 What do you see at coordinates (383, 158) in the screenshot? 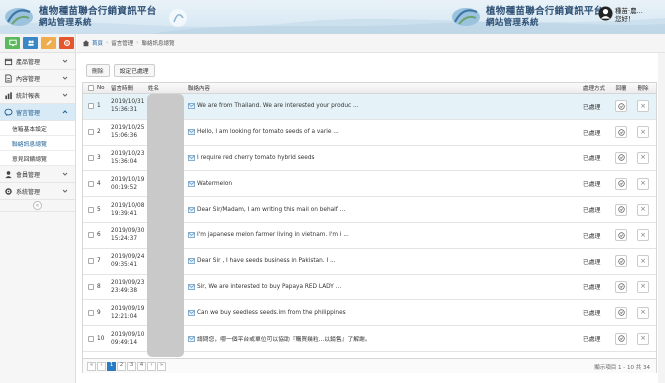
I see `row-content: I require red cherry tomato hybrid seeds` at bounding box center [383, 158].